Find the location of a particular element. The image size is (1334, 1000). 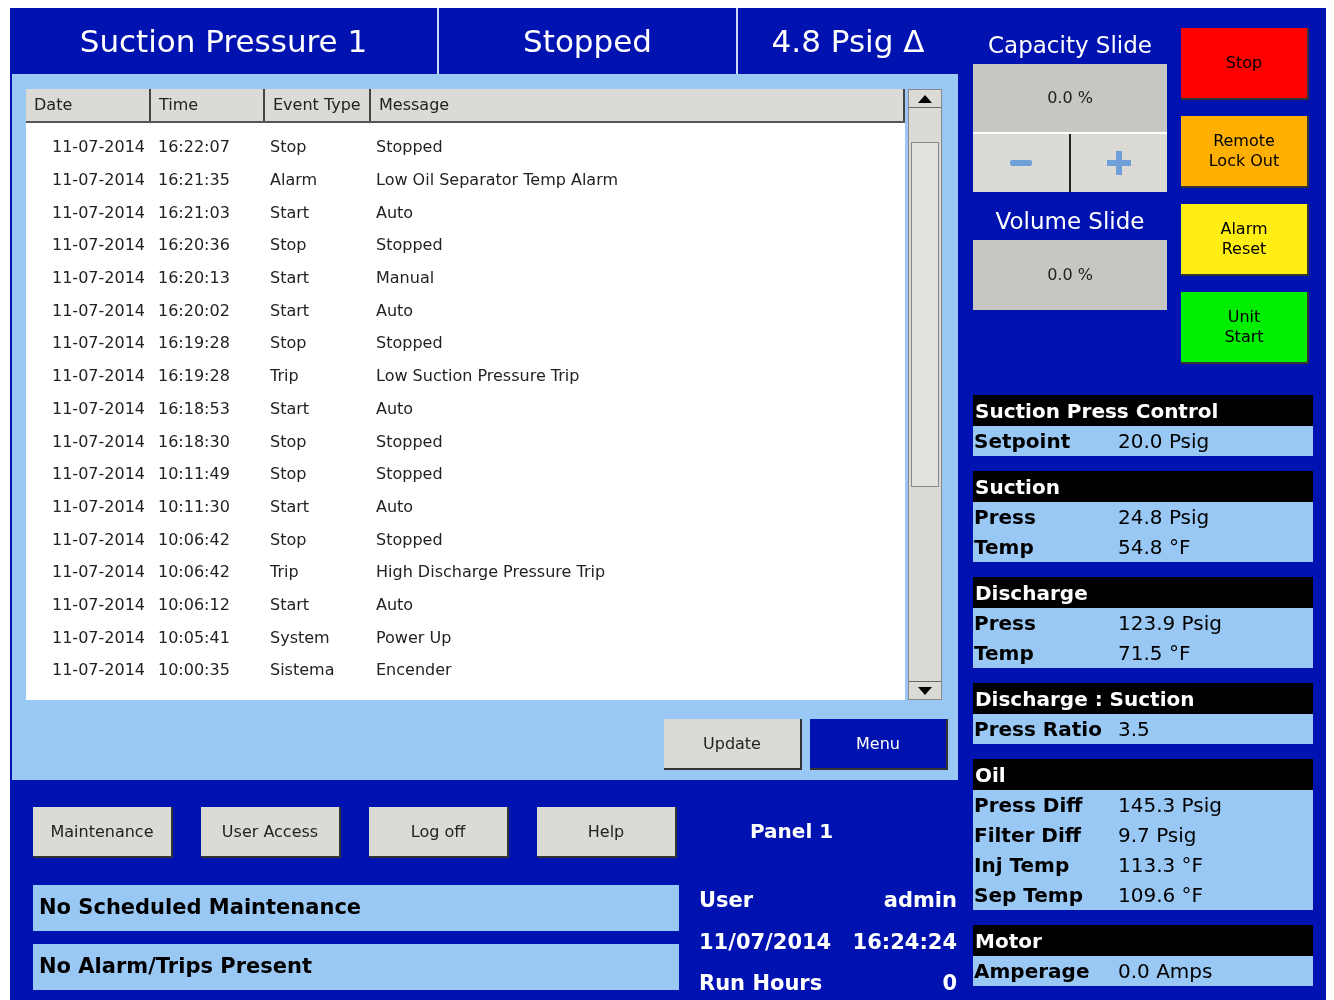

nav-button: Log off is located at coordinates (439, 832).